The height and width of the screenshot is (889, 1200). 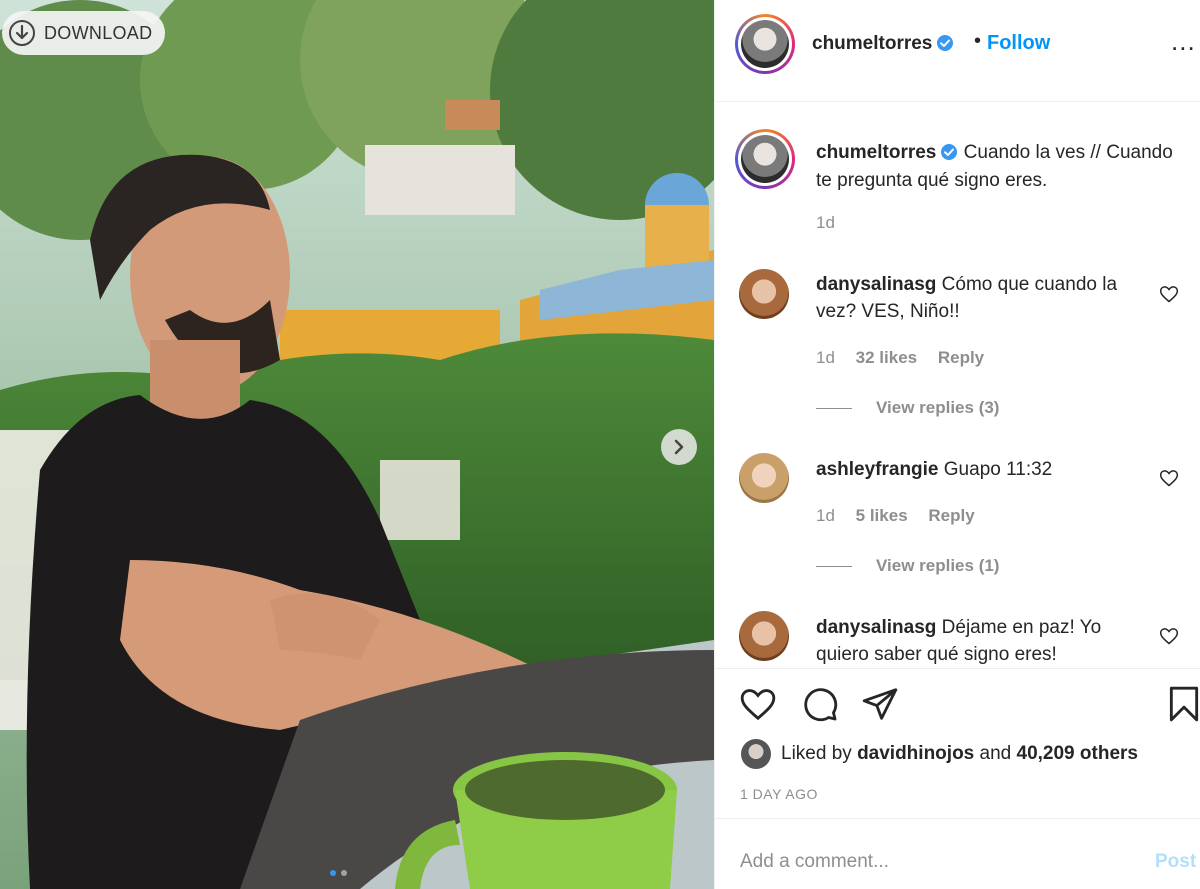 I want to click on comment-text: Guapo 11:32, so click(x=998, y=469).